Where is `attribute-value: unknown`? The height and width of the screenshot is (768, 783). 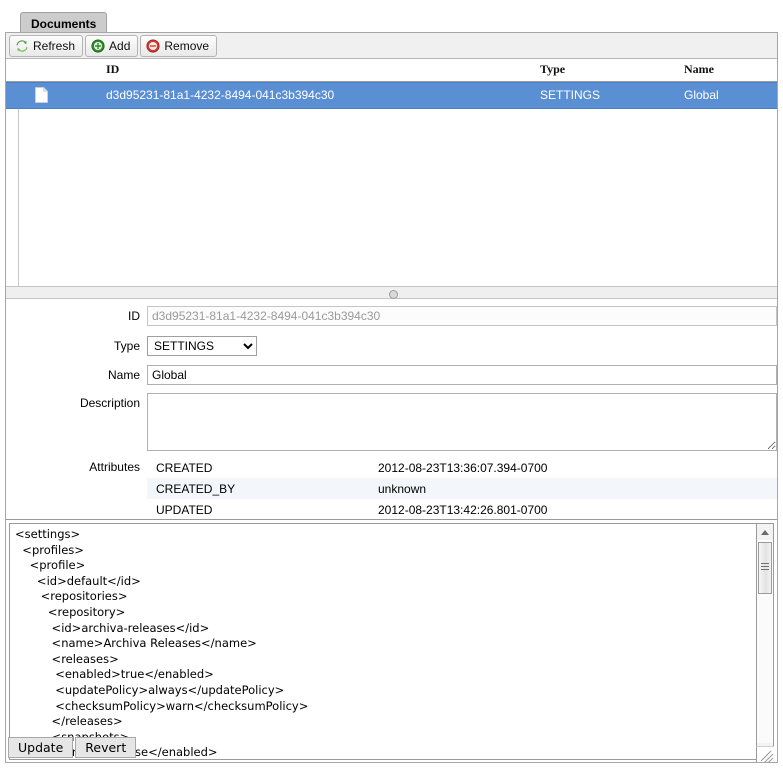 attribute-value: unknown is located at coordinates (402, 488).